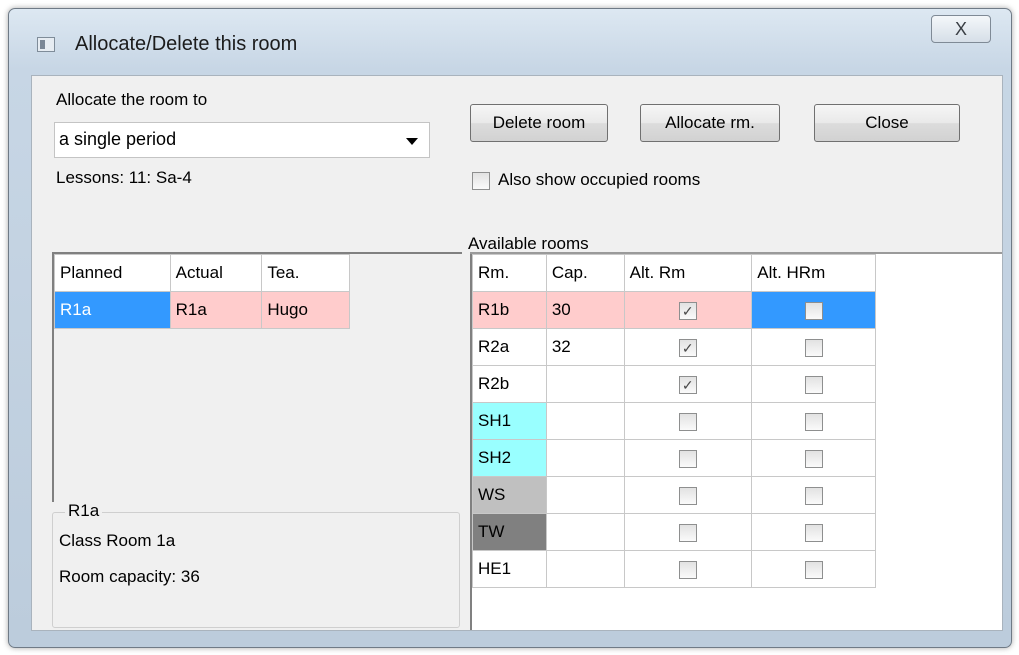 This screenshot has width=1019, height=655. I want to click on room-capacity: Room capacity: 36, so click(129, 576).